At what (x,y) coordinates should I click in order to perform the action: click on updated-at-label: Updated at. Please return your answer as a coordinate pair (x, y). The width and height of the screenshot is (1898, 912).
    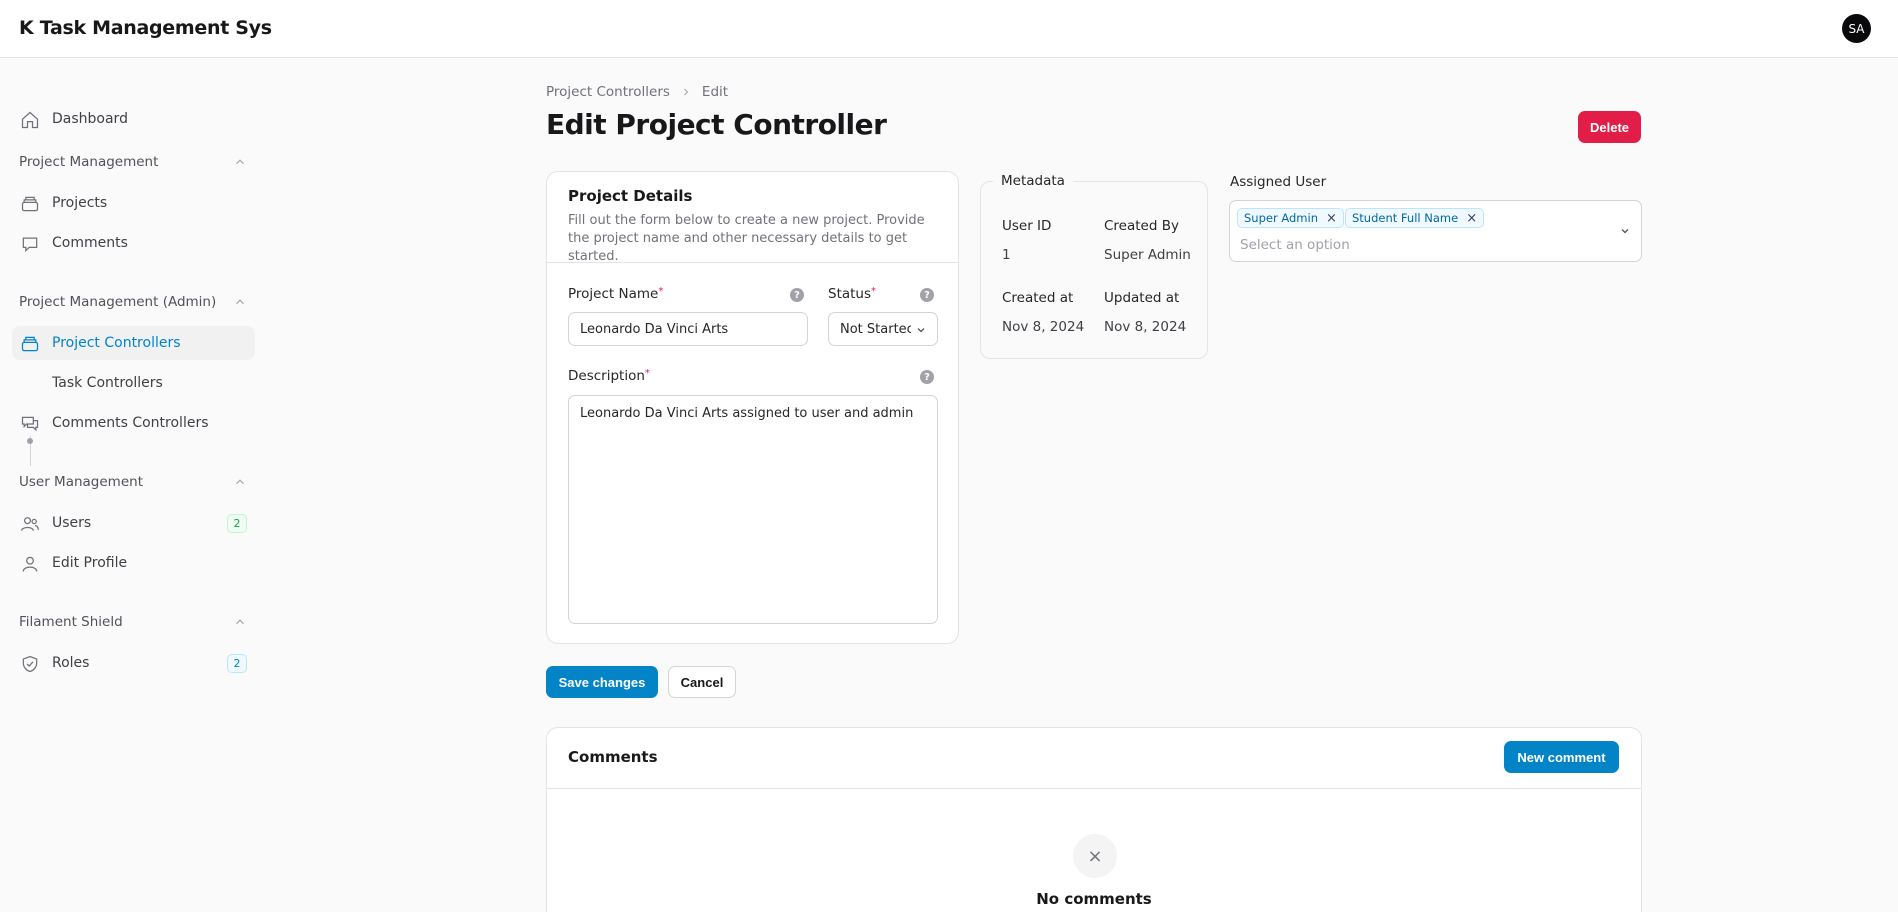
    Looking at the image, I should click on (1142, 298).